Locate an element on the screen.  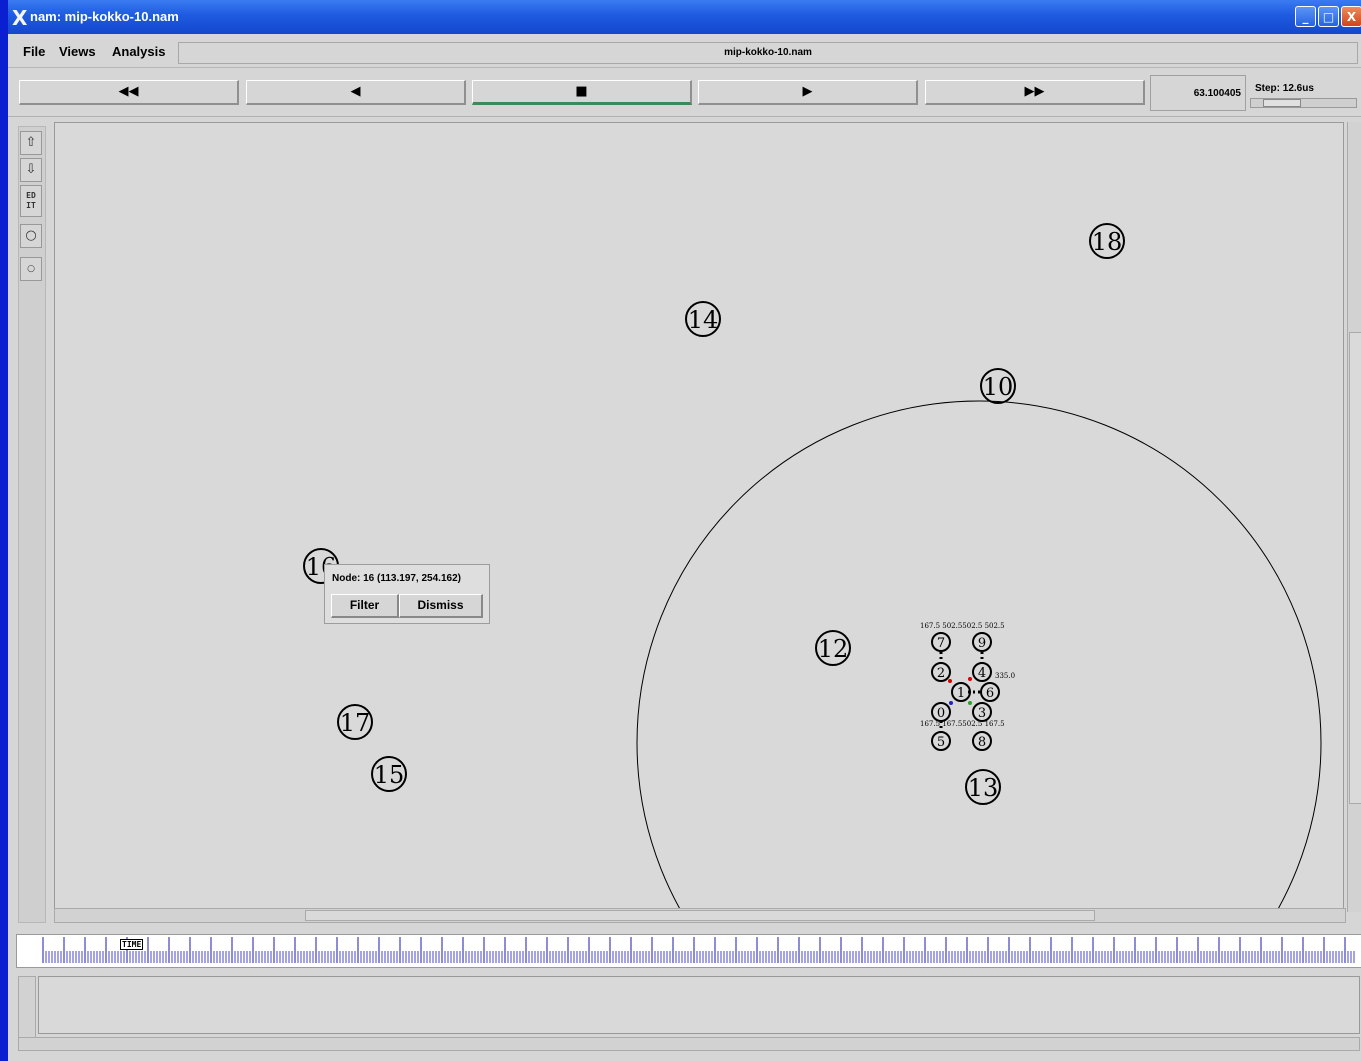
menu-file: File is located at coordinates (34, 51).